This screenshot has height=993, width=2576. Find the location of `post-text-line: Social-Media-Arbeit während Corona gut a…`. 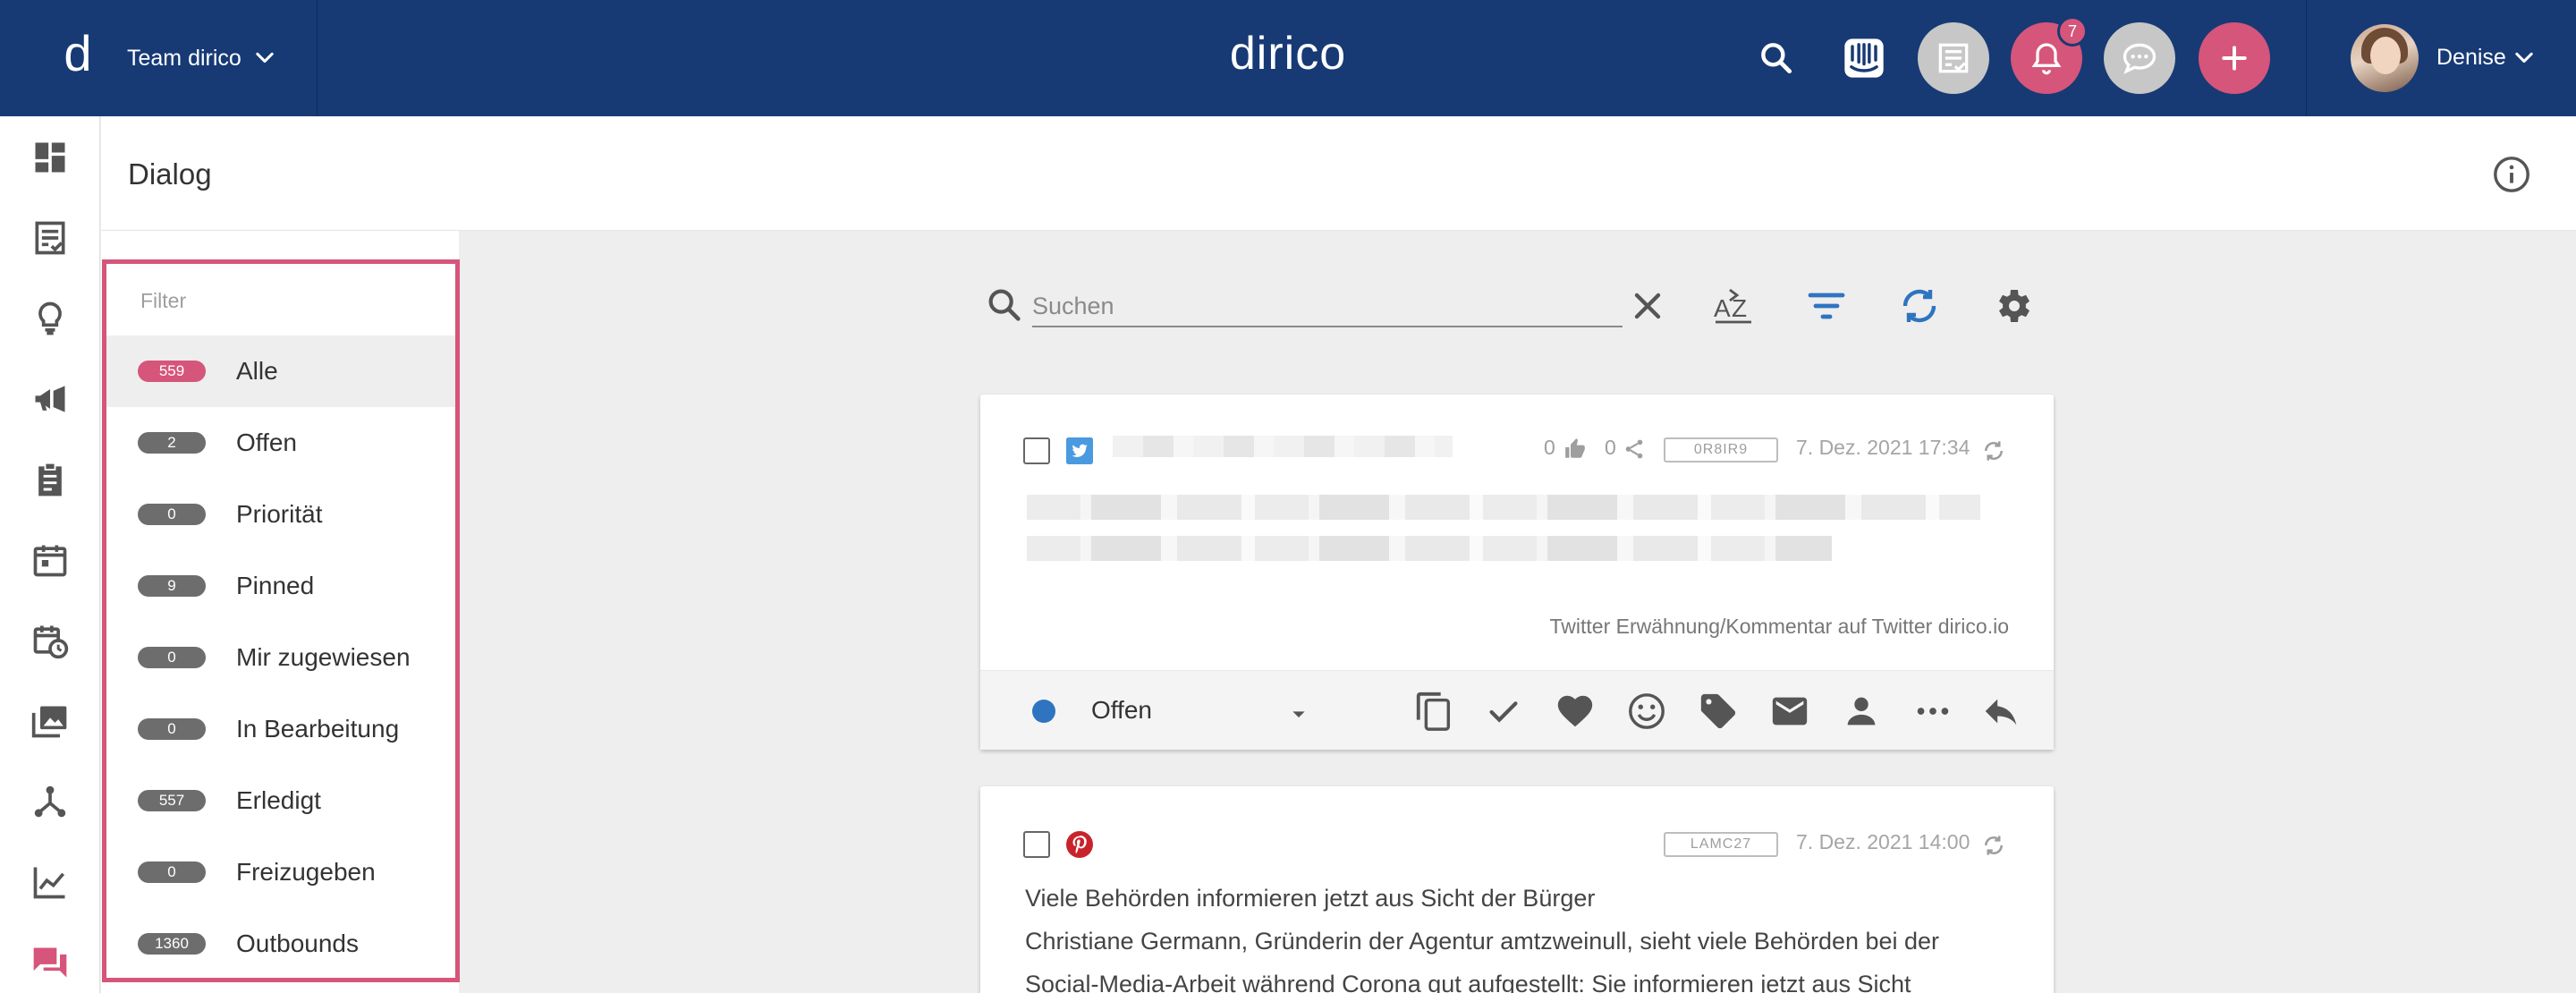

post-text-line: Social-Media-Arbeit während Corona gut a… is located at coordinates (1468, 982).